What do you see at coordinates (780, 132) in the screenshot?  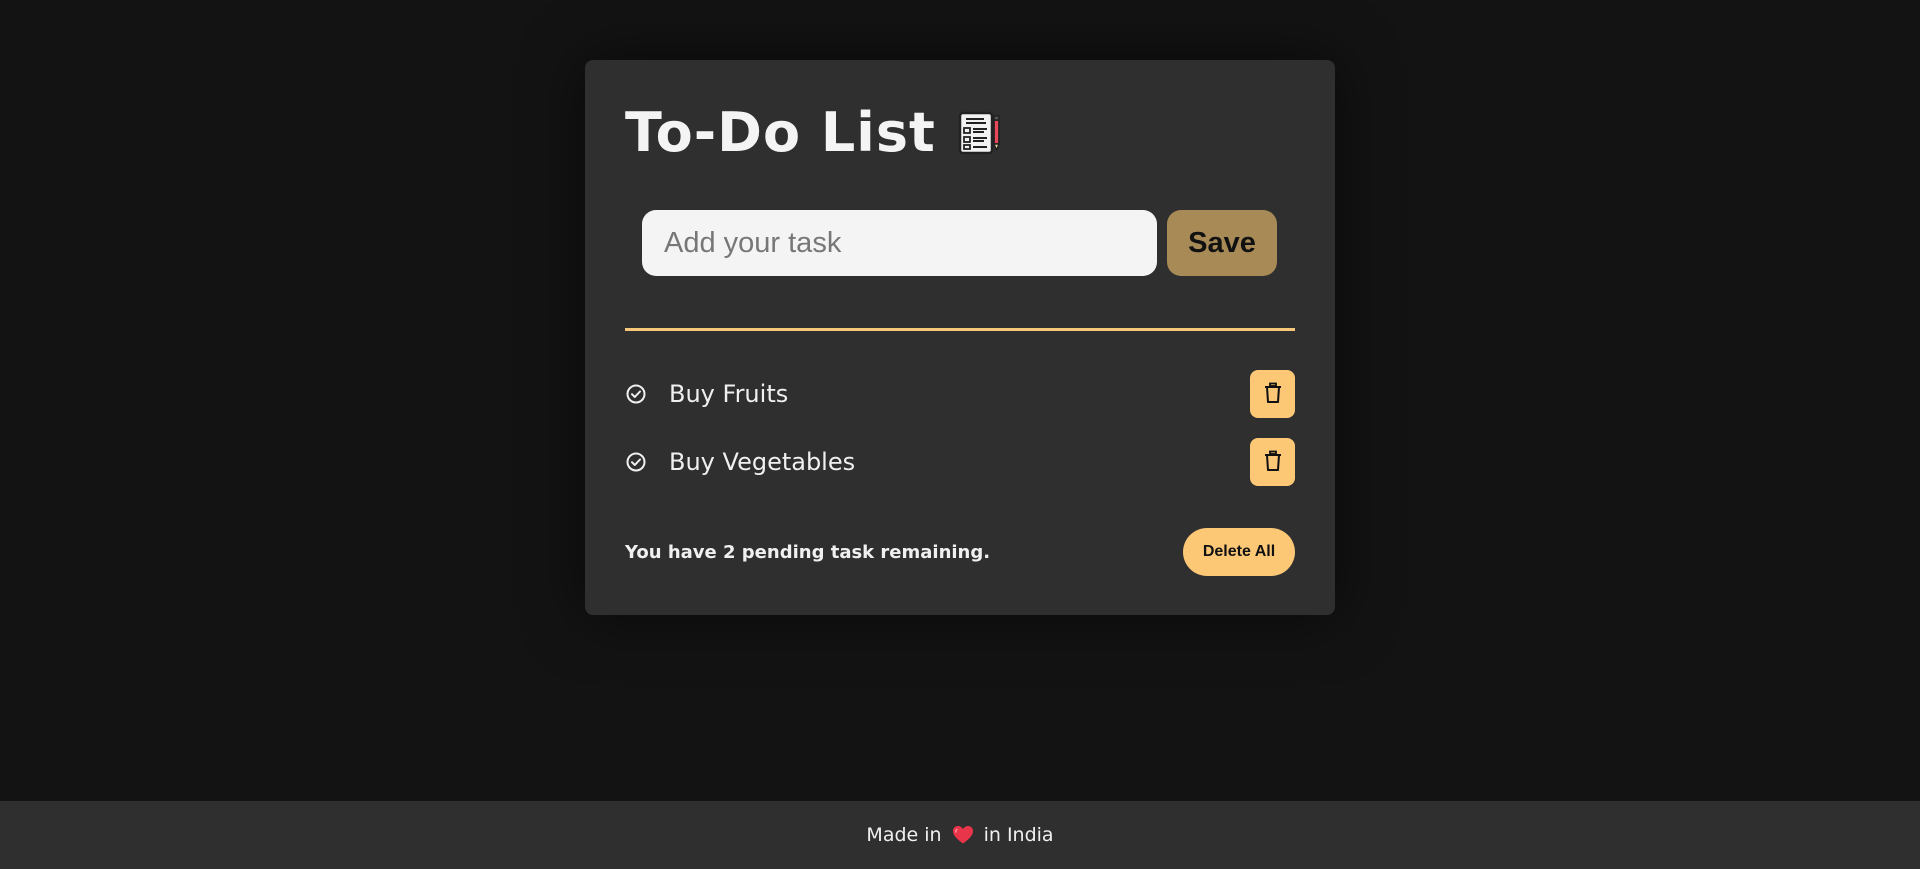 I see `page-title: To-Do List` at bounding box center [780, 132].